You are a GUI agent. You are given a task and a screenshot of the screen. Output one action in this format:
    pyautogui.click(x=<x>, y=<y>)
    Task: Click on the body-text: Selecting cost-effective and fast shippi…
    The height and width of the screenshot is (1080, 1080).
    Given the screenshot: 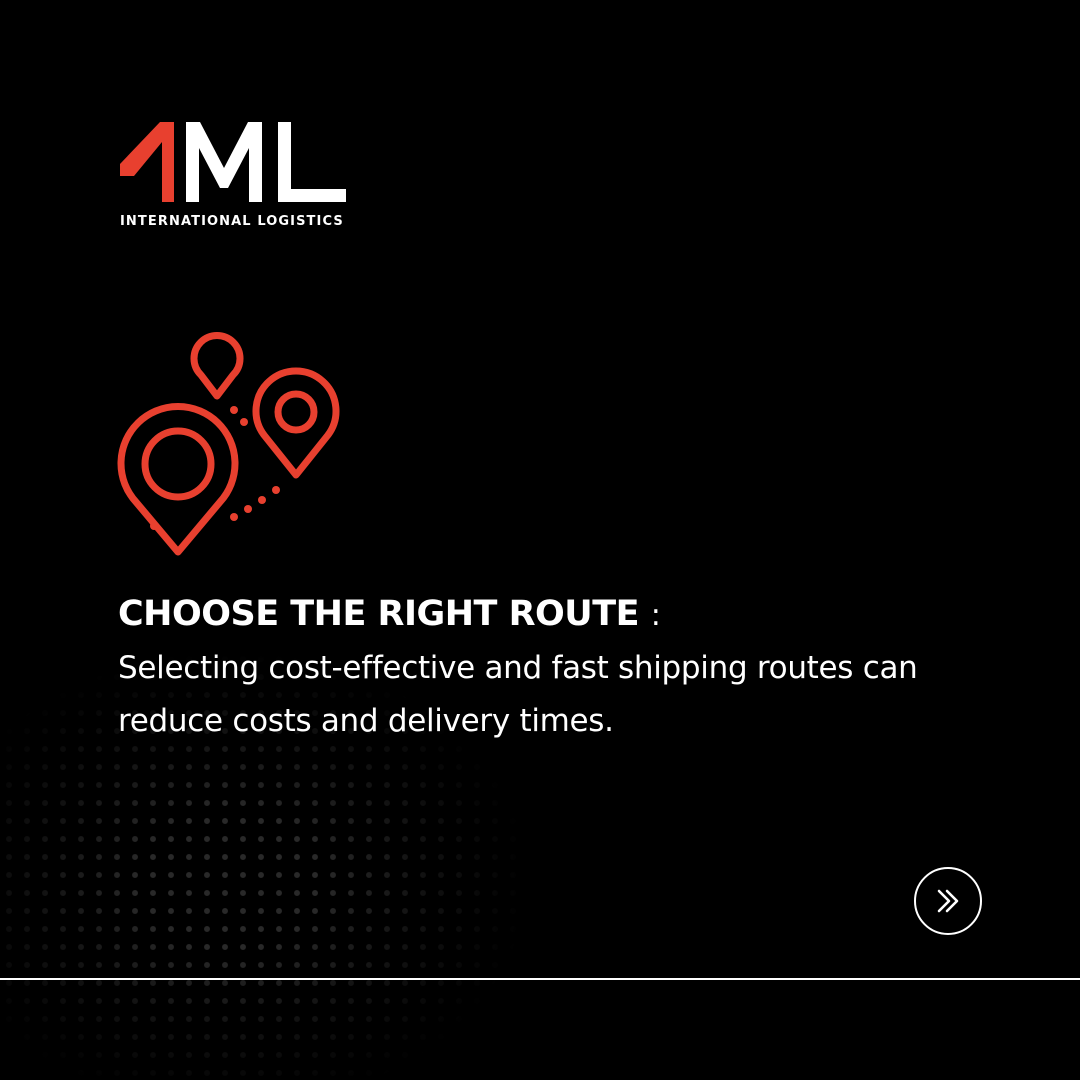 What is the action you would take?
    pyautogui.click(x=518, y=694)
    